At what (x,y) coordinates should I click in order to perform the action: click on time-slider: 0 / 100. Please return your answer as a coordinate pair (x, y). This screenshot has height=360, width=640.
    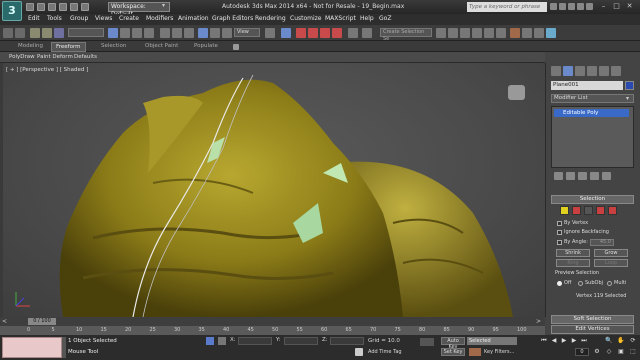
    Looking at the image, I should click on (42, 321).